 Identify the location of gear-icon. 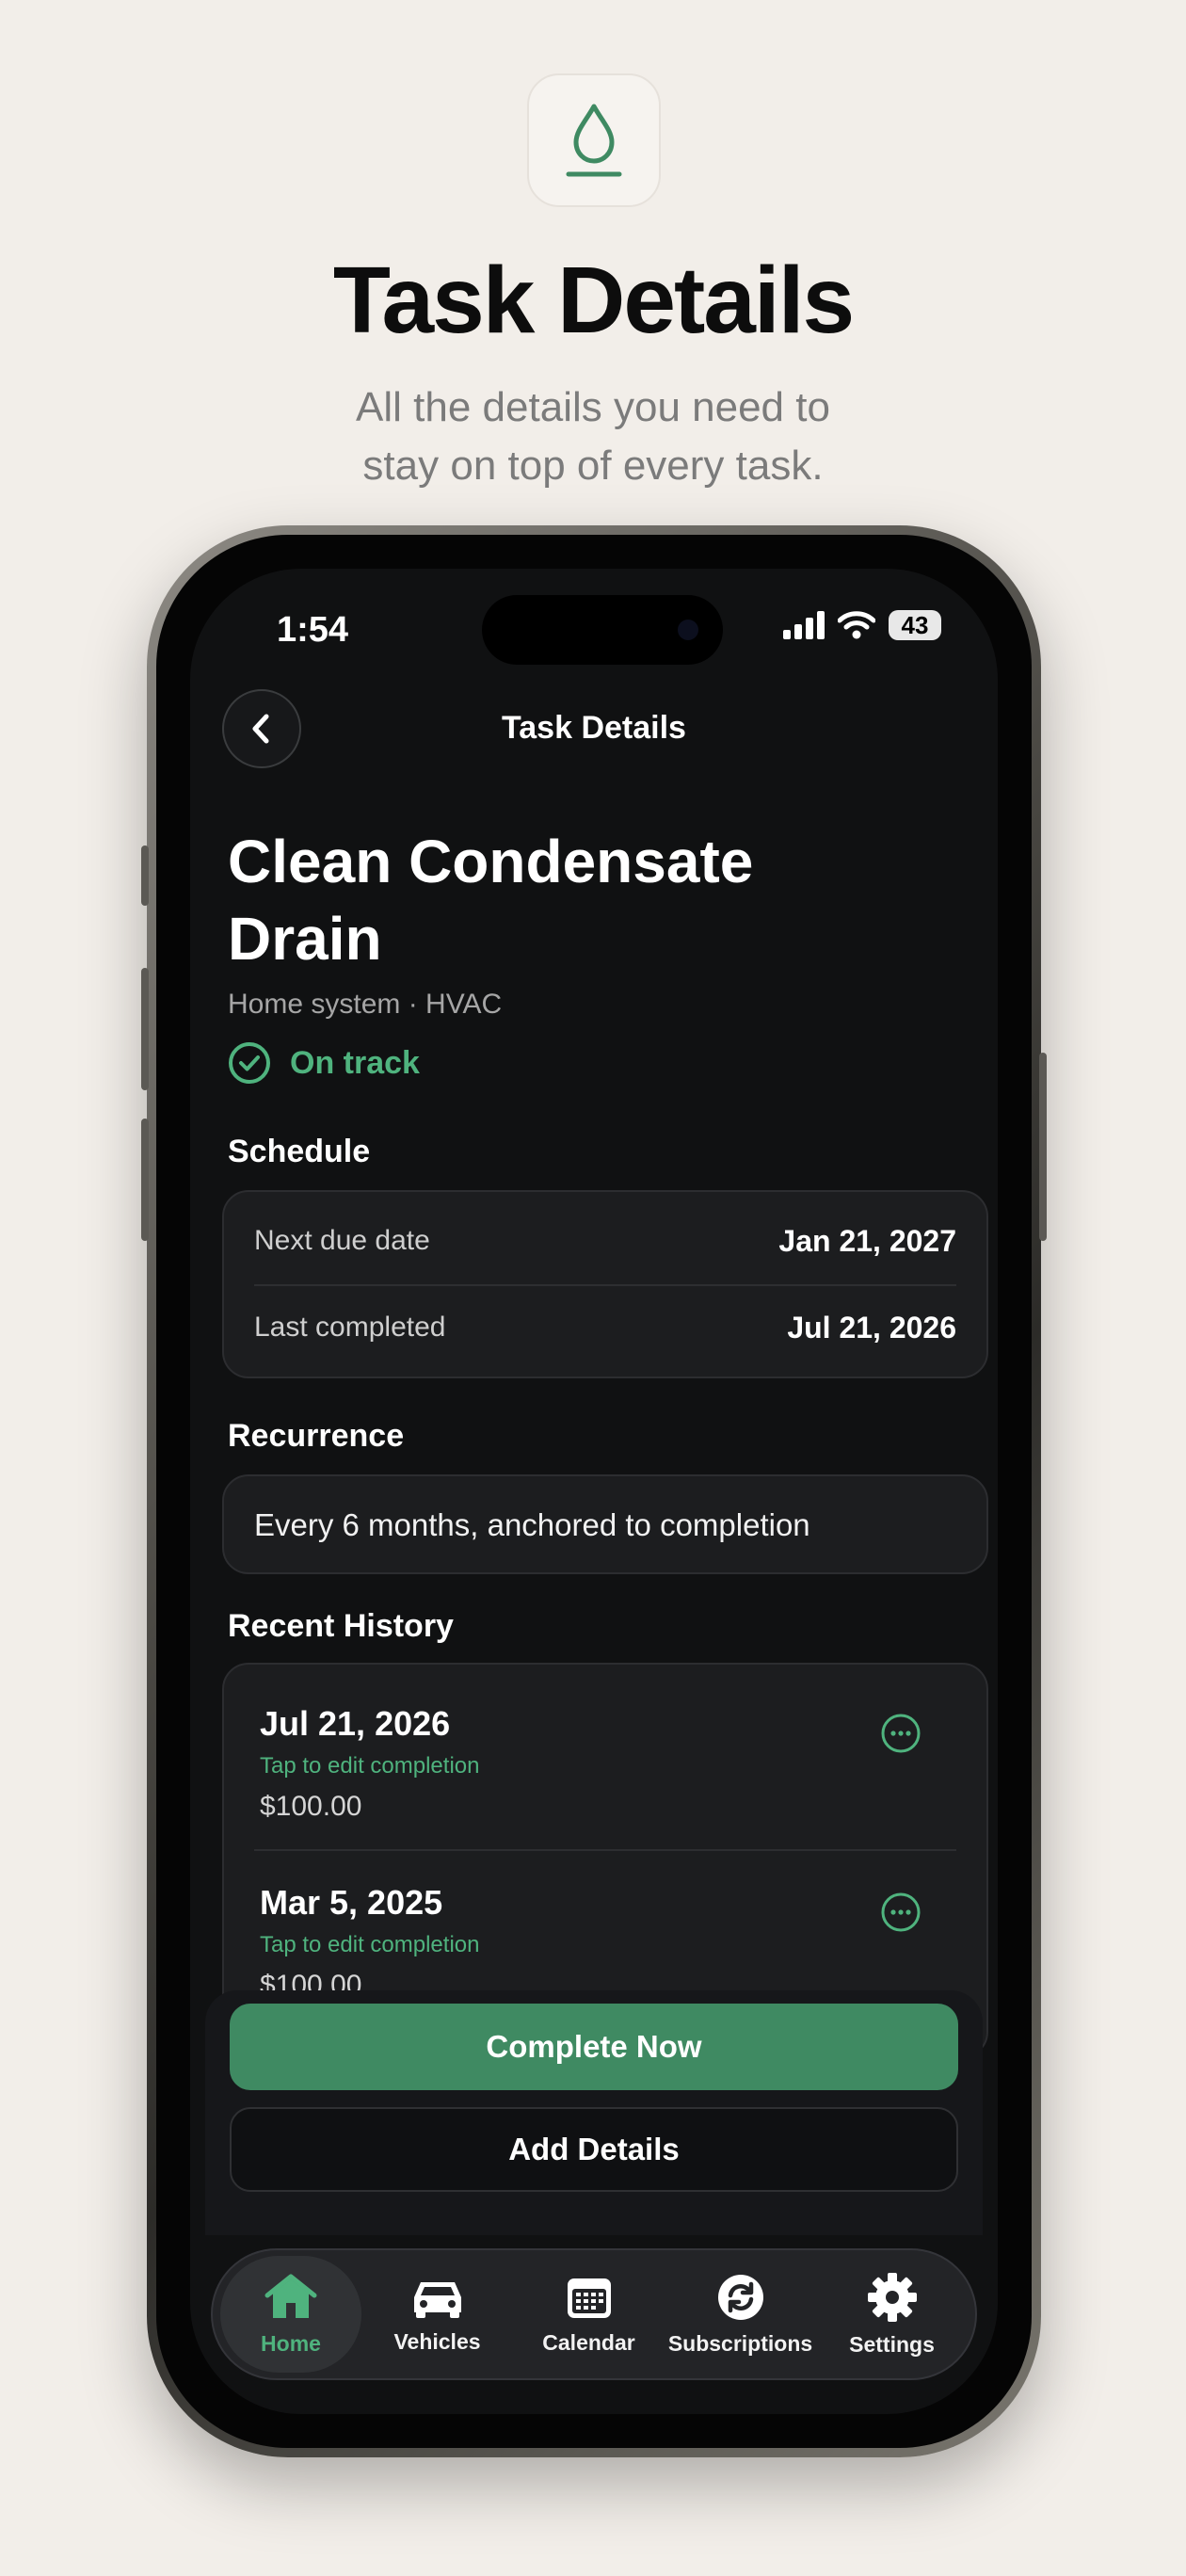
(892, 2297).